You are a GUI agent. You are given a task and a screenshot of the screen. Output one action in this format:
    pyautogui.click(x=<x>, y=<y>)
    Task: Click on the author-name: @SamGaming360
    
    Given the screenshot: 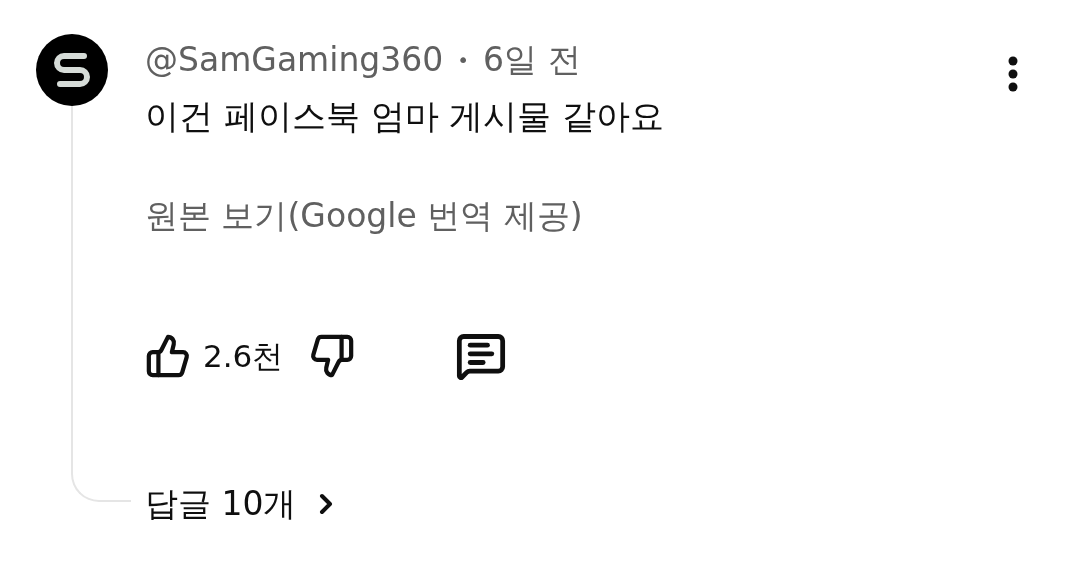 What is the action you would take?
    pyautogui.click(x=294, y=60)
    